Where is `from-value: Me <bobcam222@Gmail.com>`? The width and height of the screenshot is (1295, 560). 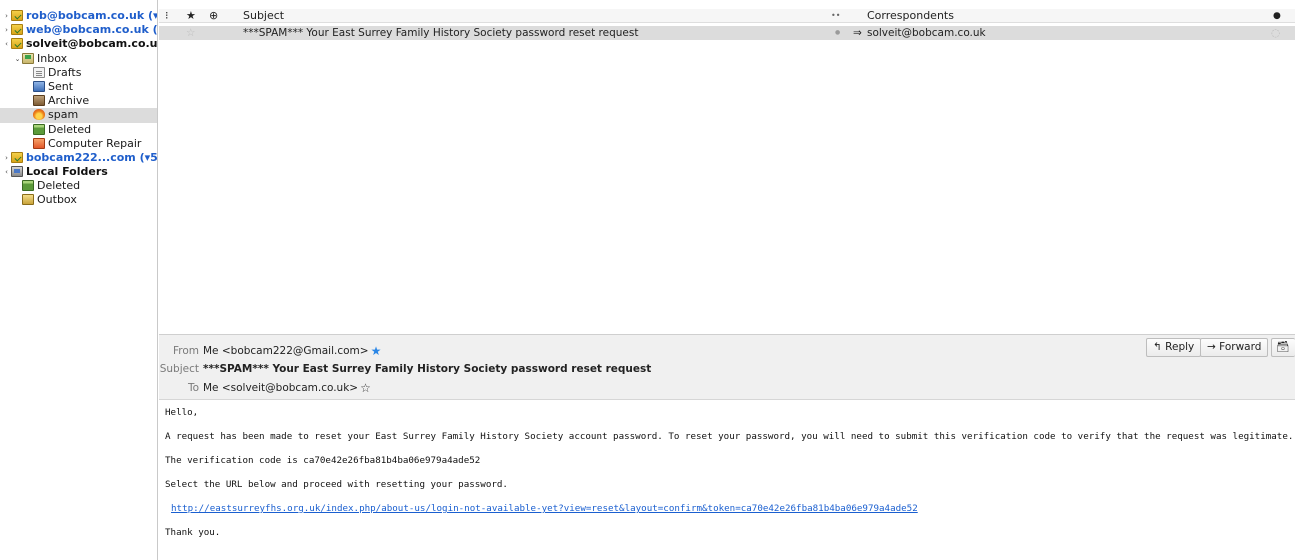 from-value: Me <bobcam222@Gmail.com> is located at coordinates (286, 351).